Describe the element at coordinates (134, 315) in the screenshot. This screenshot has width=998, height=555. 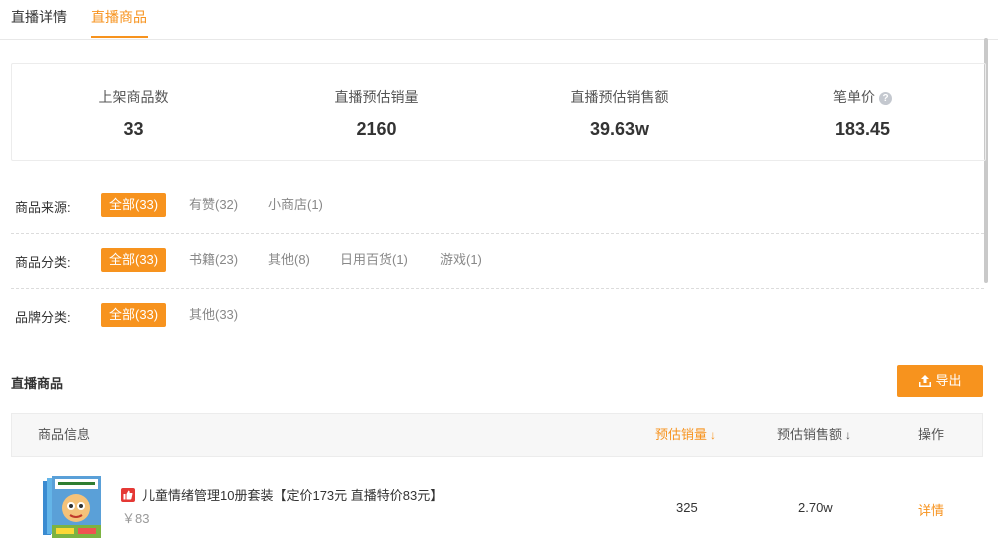
I see `filter-chip-brand-all: 全部(33)` at that location.